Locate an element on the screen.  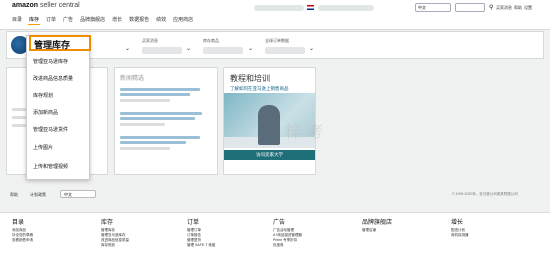
us-flag-icon is located at coordinates (310, 7).